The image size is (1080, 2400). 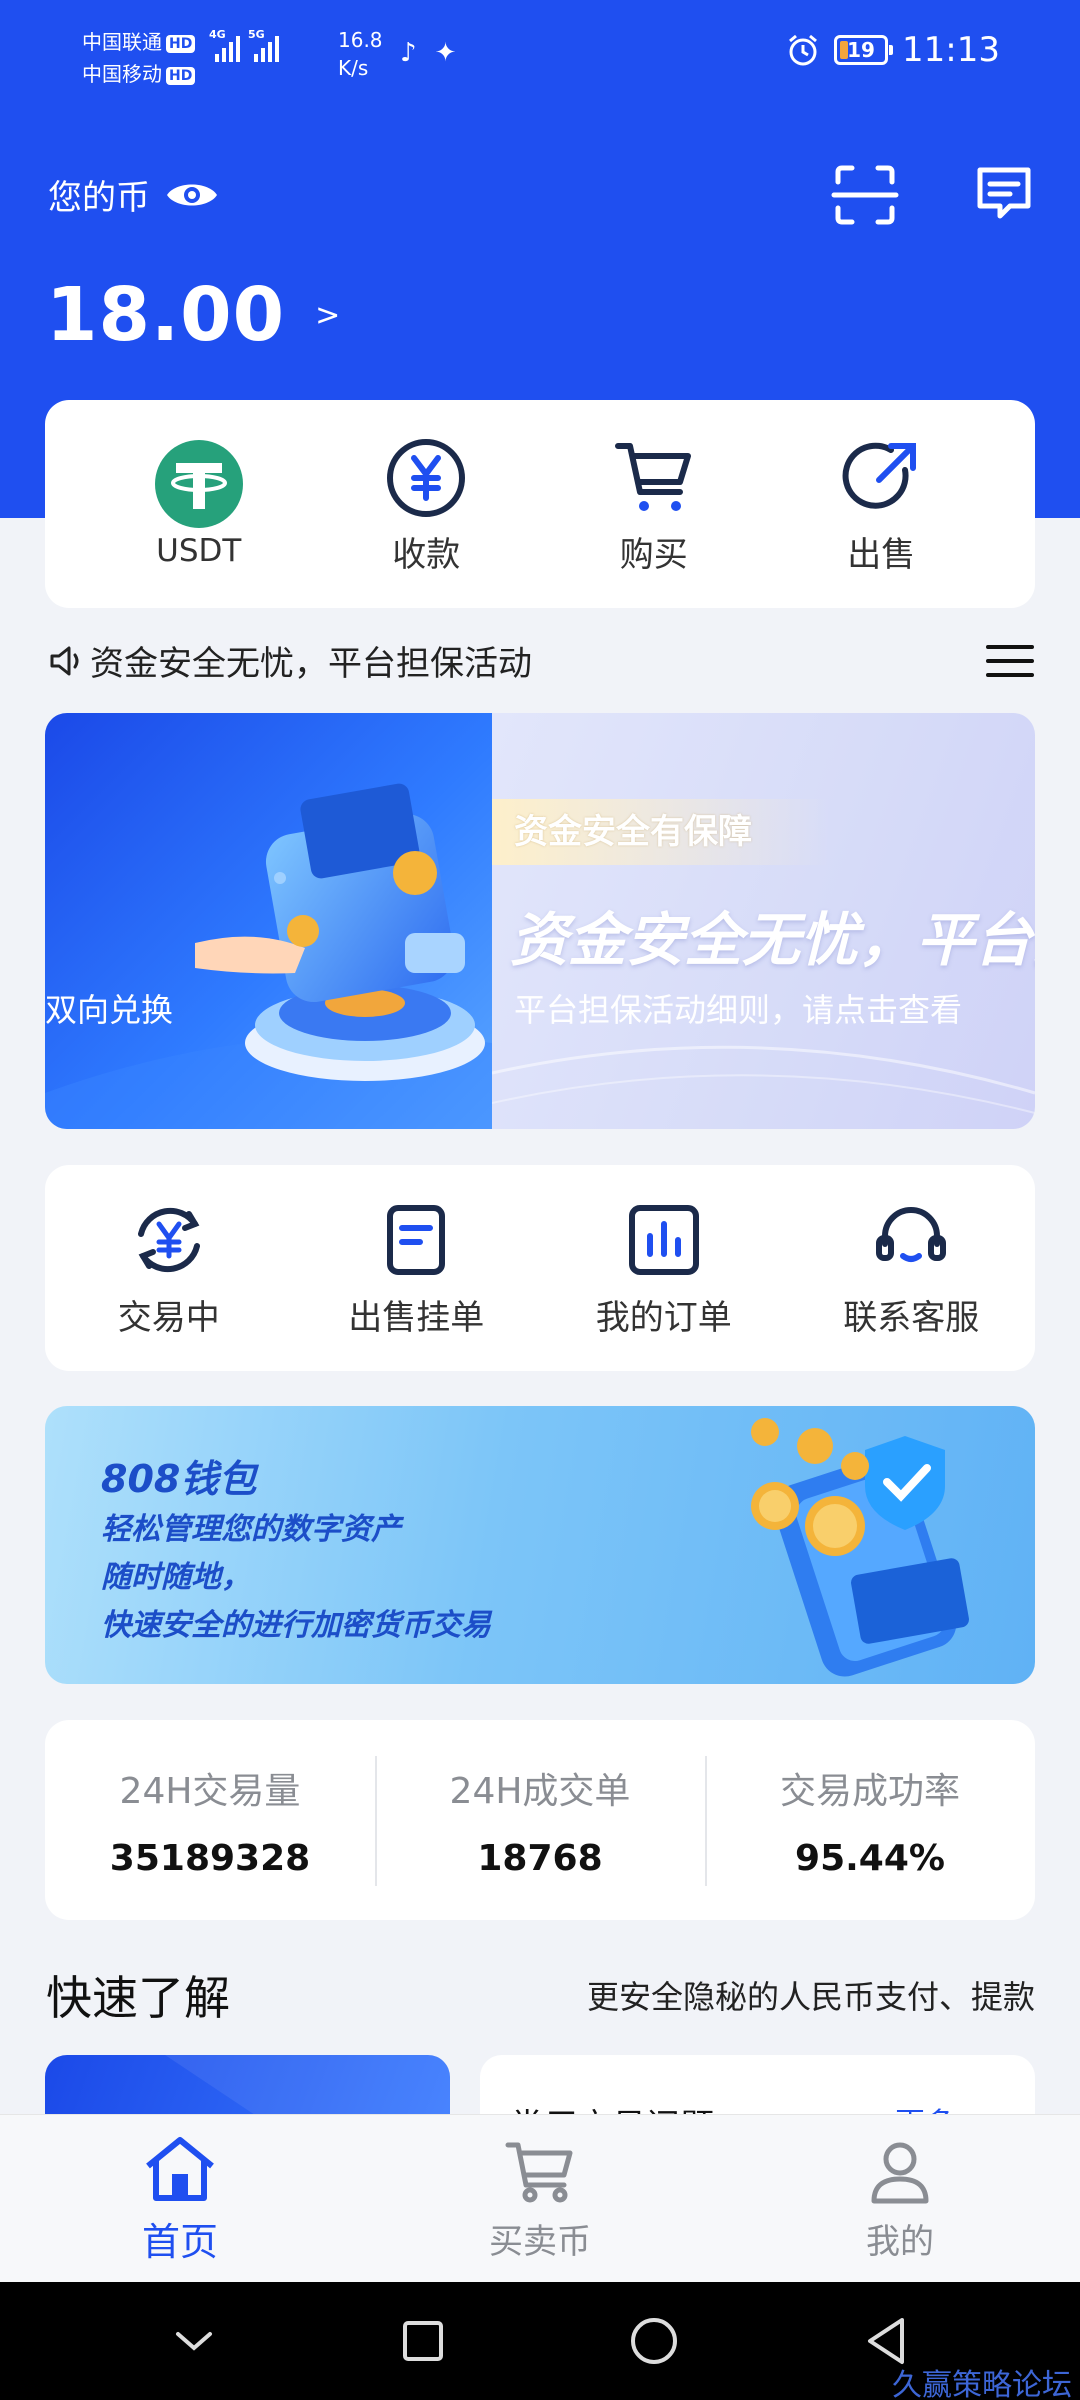 I want to click on headset-icon, so click(x=911, y=1234).